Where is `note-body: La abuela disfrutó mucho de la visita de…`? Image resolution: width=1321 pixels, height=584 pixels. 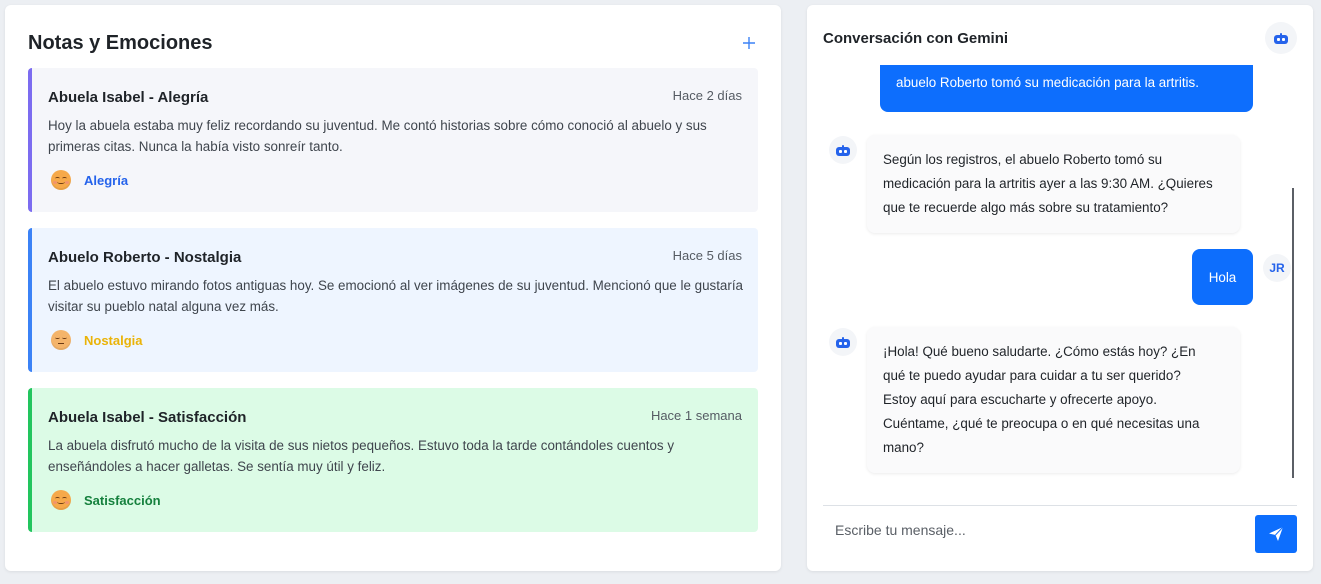
note-body: La abuela disfrutó mucho de la visita de… is located at coordinates (361, 456).